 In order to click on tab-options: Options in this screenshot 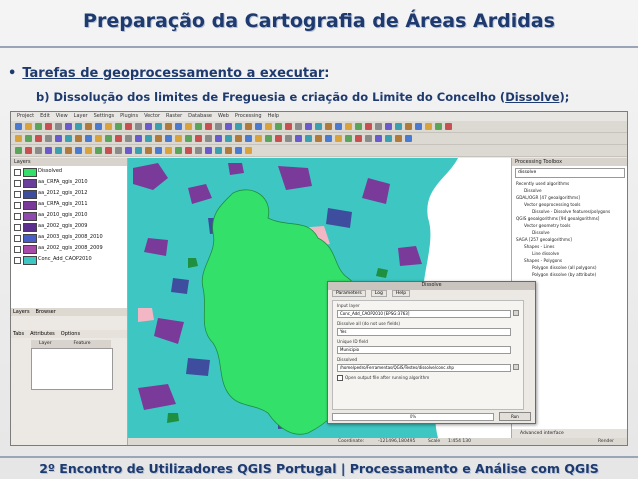, I will do `click(70, 334)`.